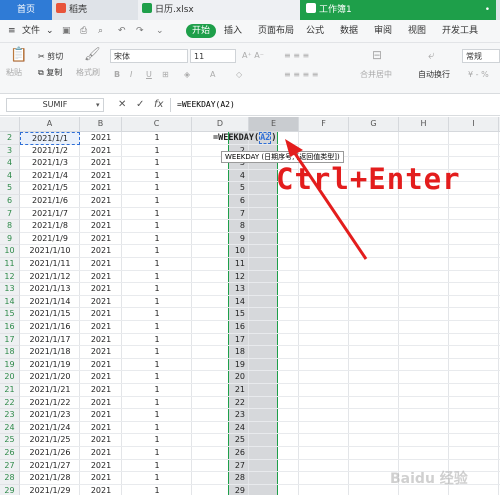 This screenshot has height=495, width=500. What do you see at coordinates (54, 72) in the screenshot?
I see `copy-label: 复制` at bounding box center [54, 72].